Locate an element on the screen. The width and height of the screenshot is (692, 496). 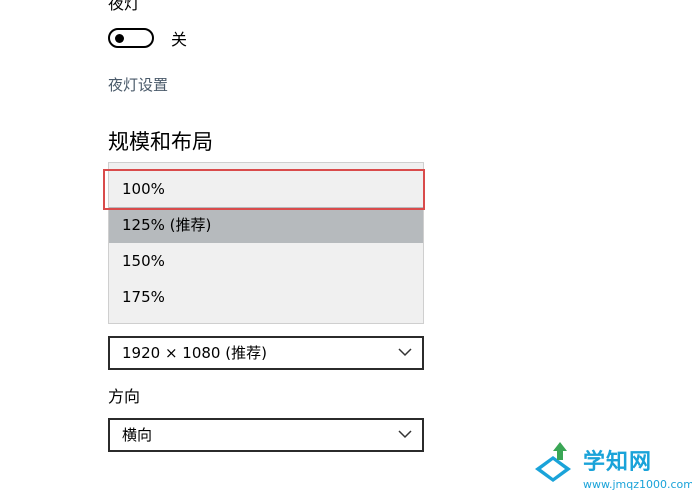
watermark-brand: 学知网 is located at coordinates (618, 462).